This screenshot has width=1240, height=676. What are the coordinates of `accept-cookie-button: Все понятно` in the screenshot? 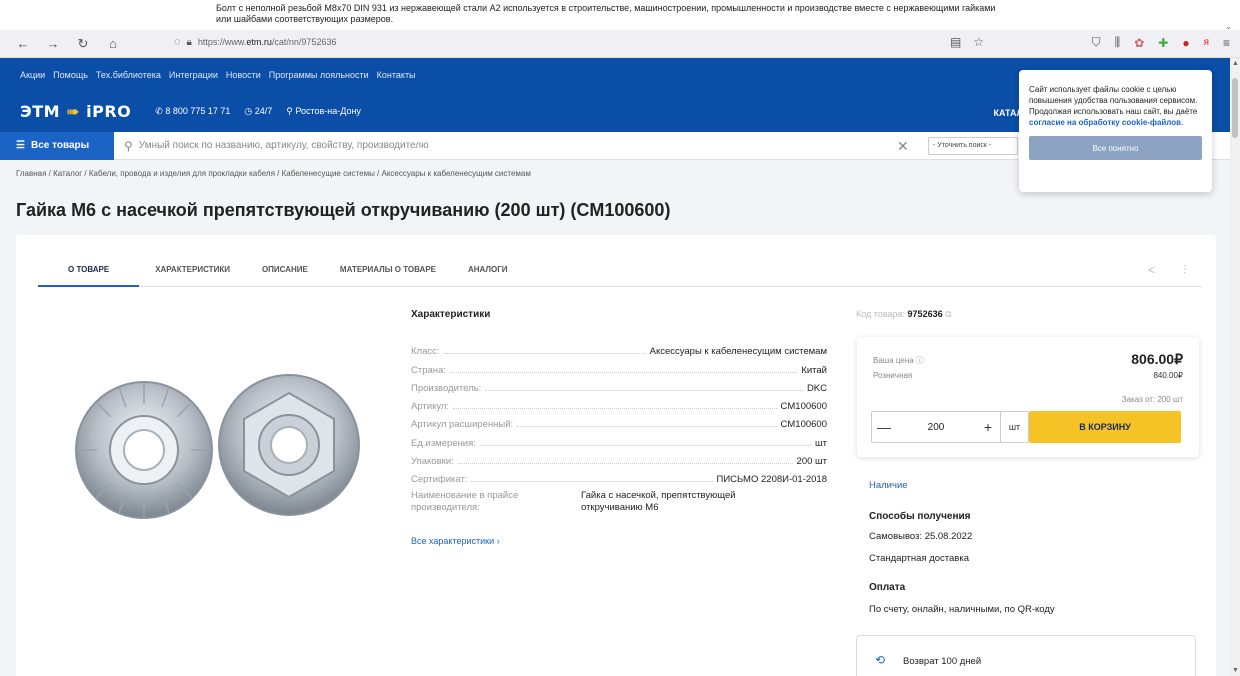 It's located at (1115, 148).